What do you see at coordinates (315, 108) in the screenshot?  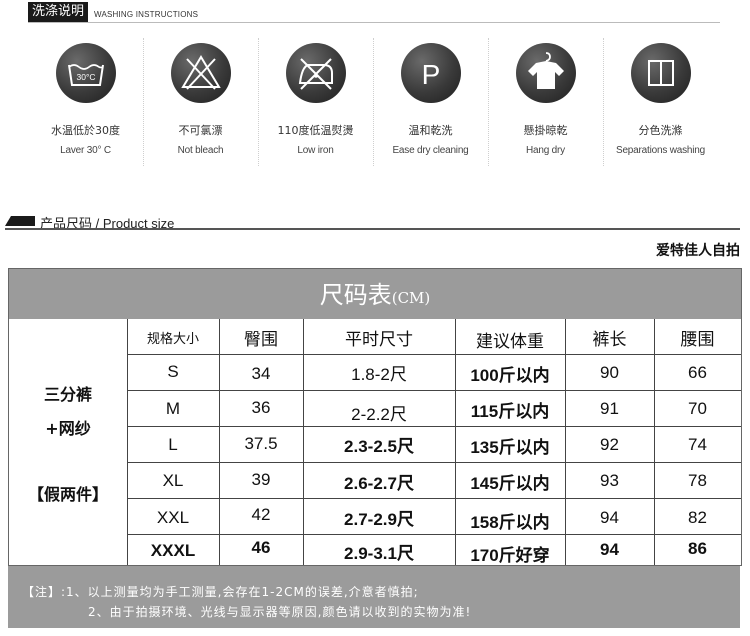 I see `wash-item-low-iron: 110度低温熨燙 Low iron` at bounding box center [315, 108].